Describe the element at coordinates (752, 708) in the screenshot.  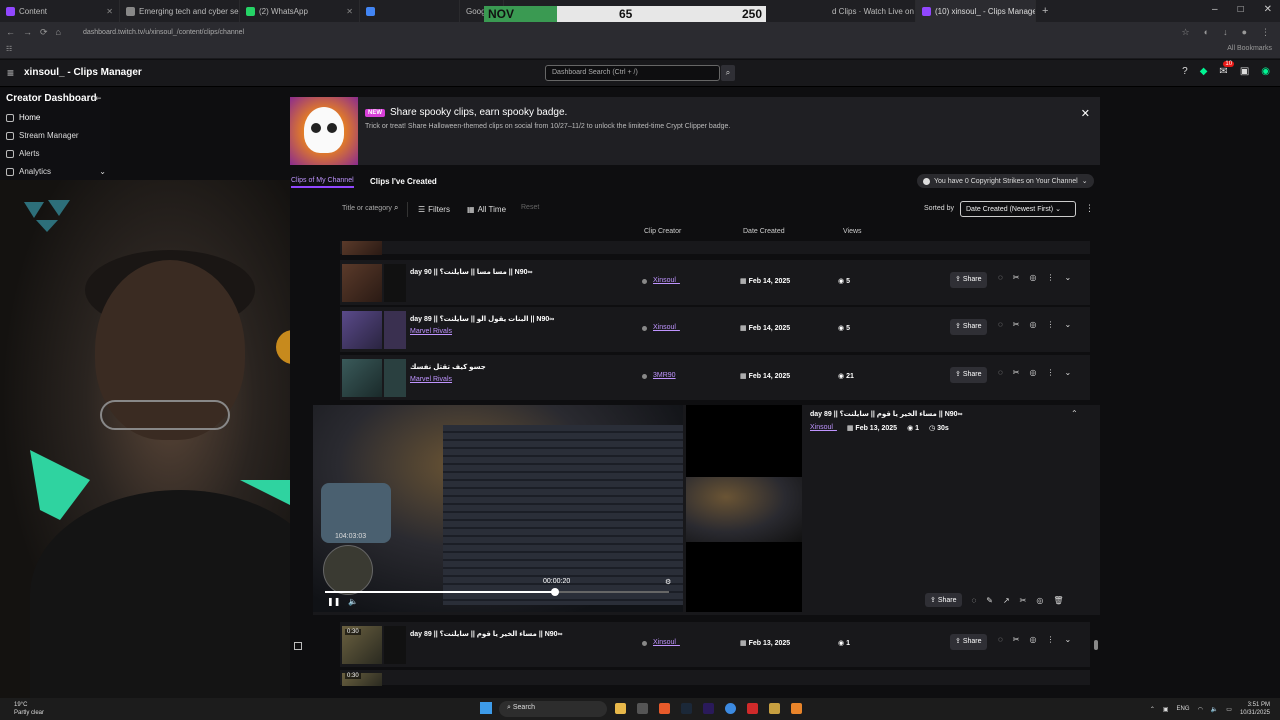
I see `recorder-icon` at that location.